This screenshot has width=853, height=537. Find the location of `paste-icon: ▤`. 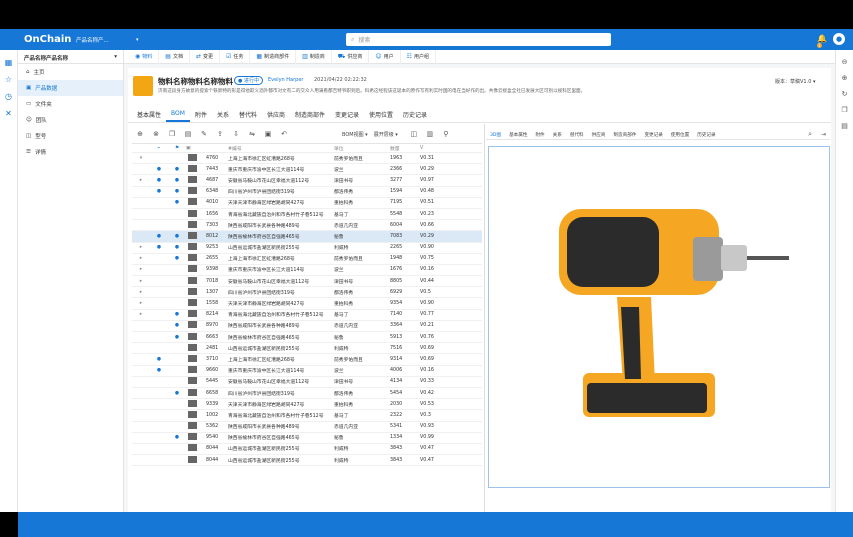

paste-icon: ▤ is located at coordinates (188, 134).